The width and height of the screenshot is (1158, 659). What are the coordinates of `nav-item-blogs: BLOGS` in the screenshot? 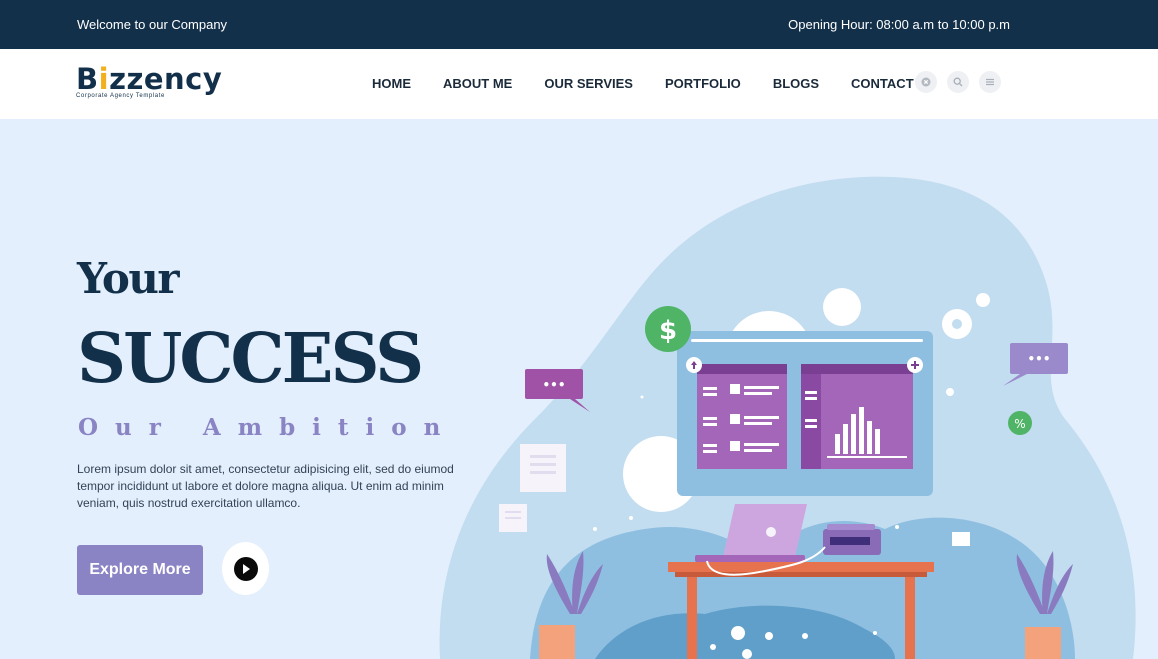 It's located at (796, 83).